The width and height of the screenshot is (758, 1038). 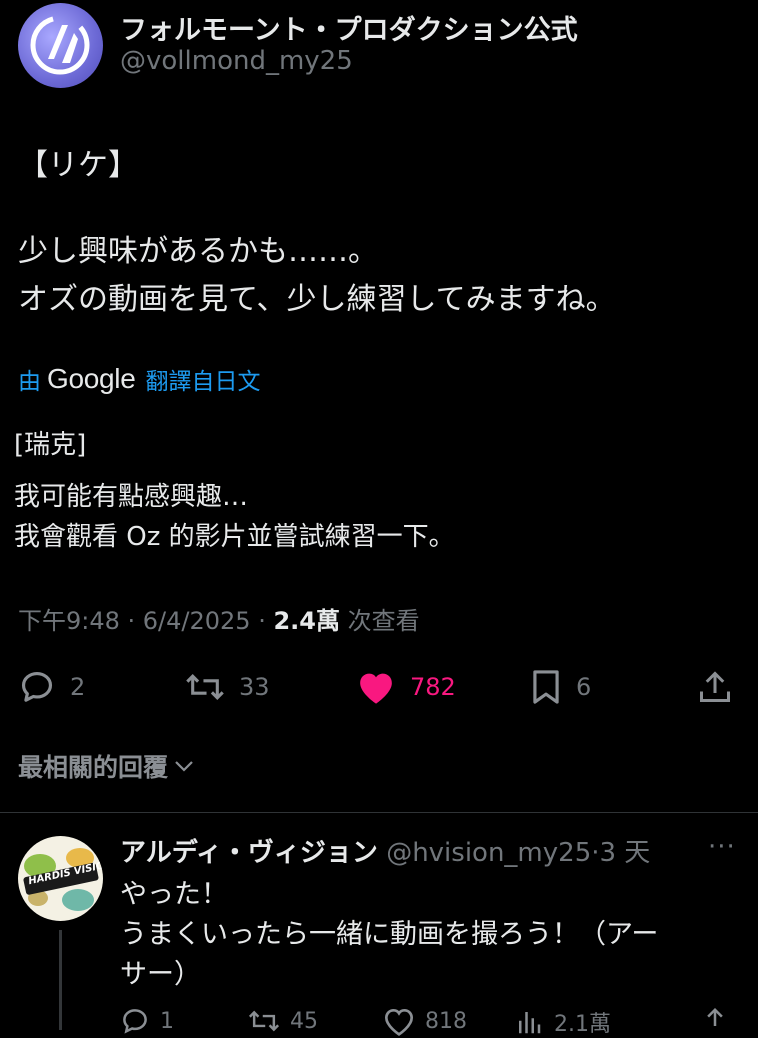 What do you see at coordinates (584, 687) in the screenshot?
I see `bookmark-count: 6` at bounding box center [584, 687].